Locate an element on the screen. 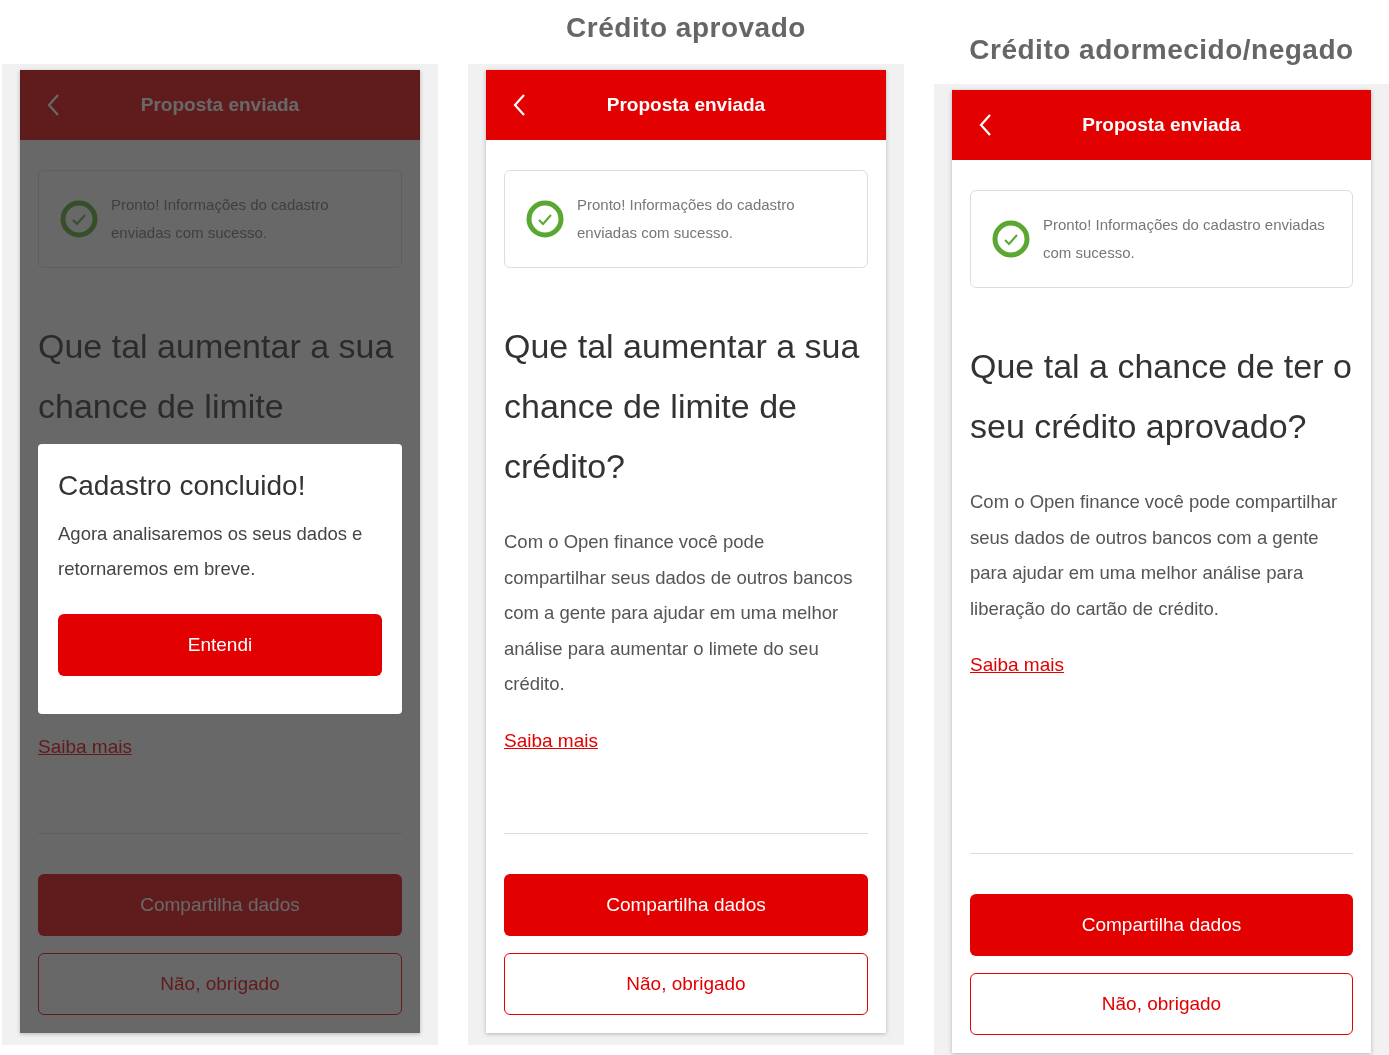 This screenshot has height=1055, width=1389. heading: Que tal aumentar a sua chance de limite is located at coordinates (216, 376).